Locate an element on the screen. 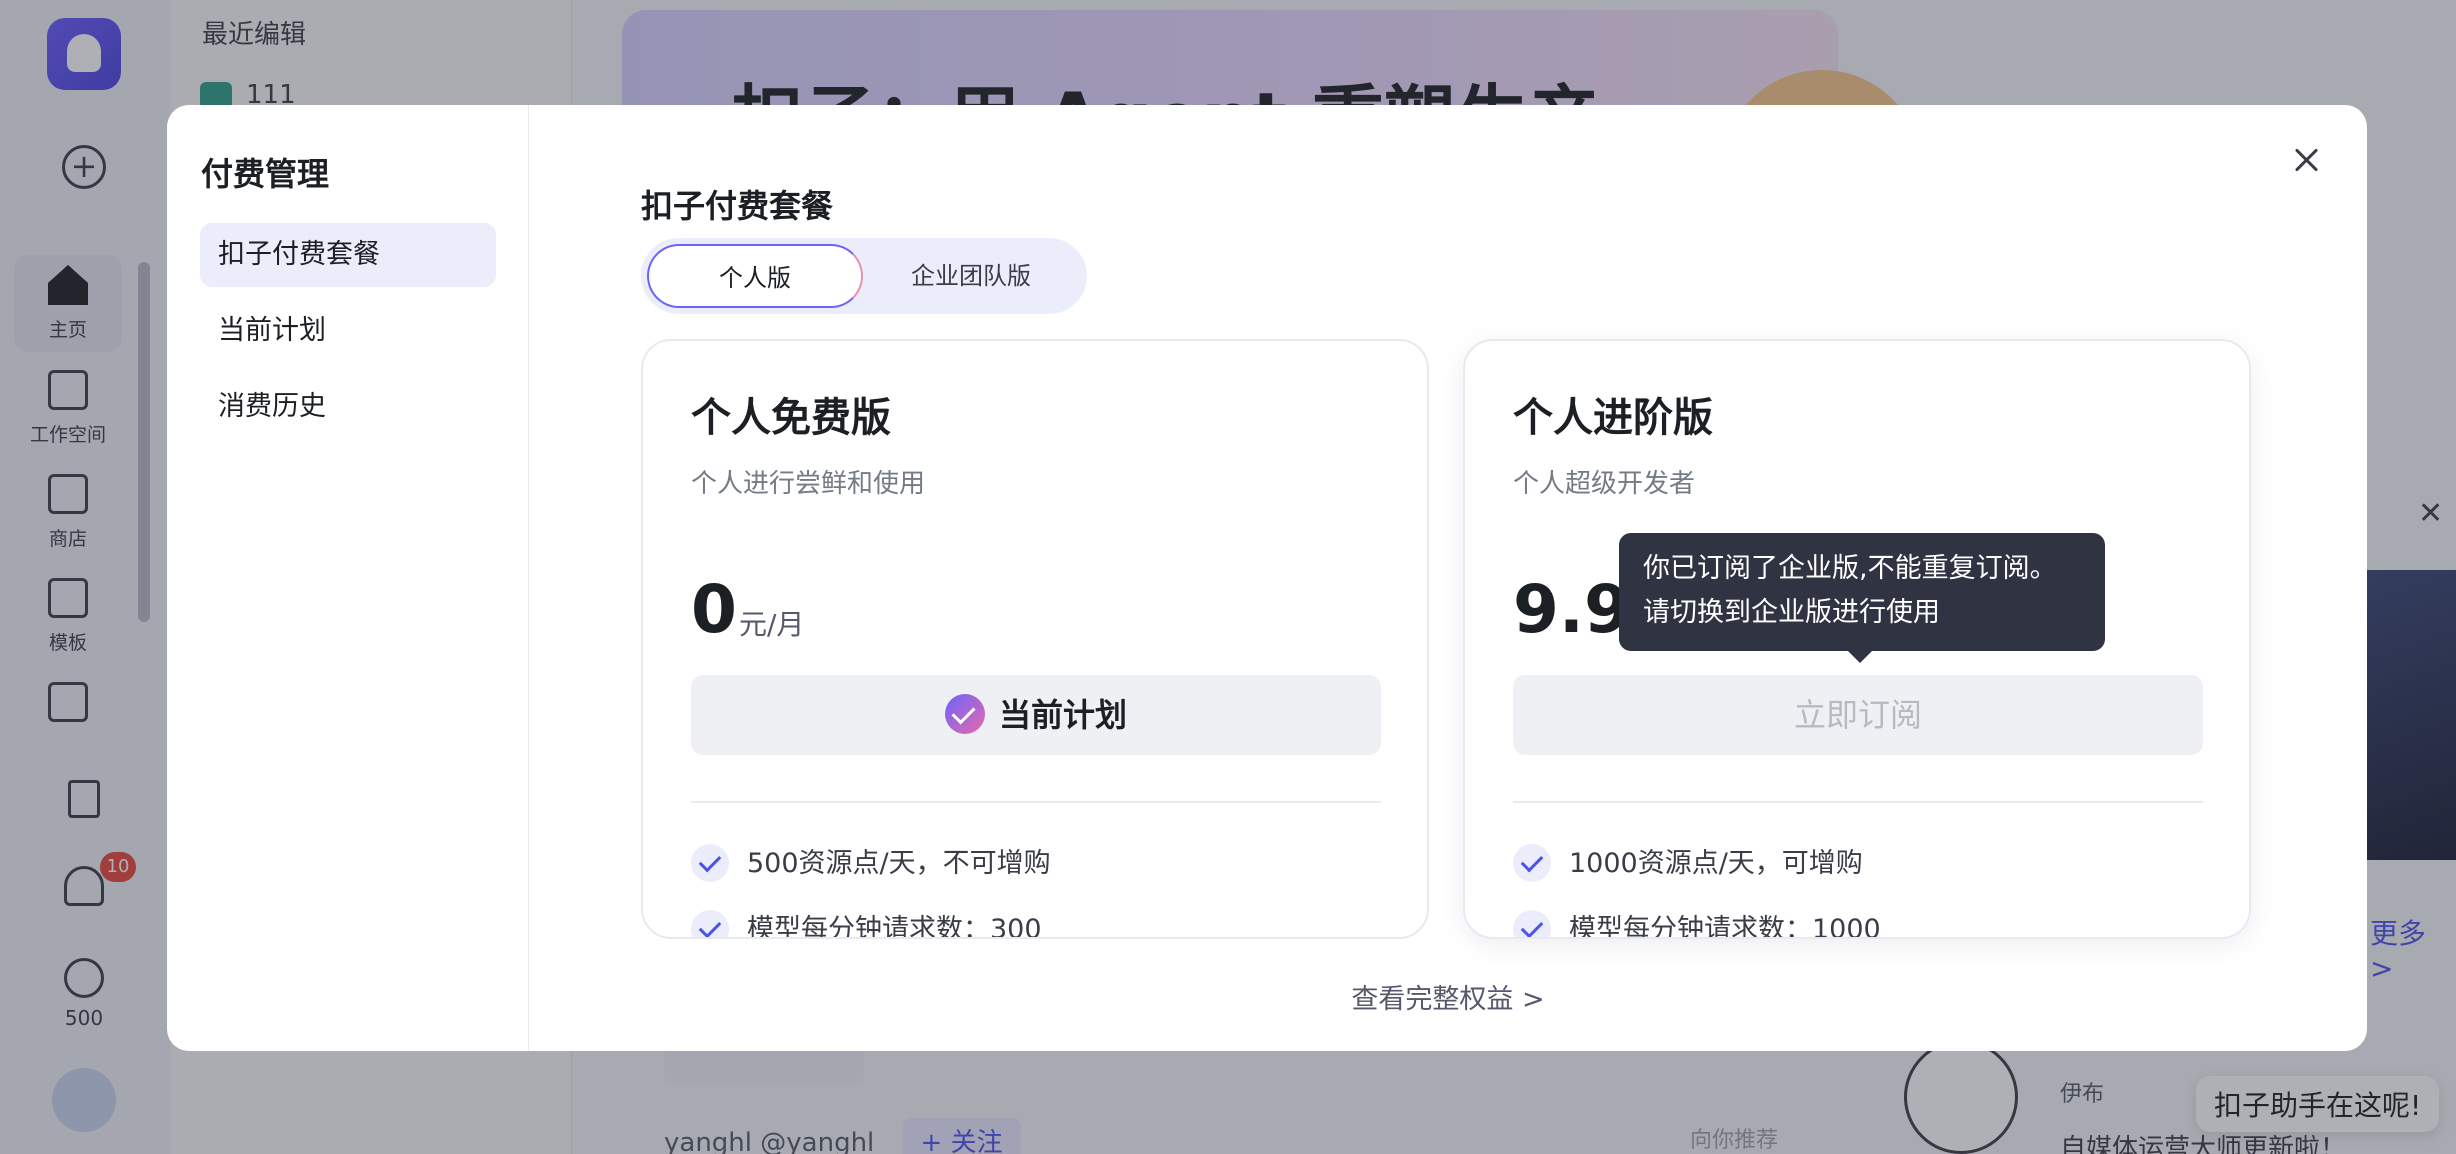 The width and height of the screenshot is (2456, 1154). current-plan-label: 当前计划 is located at coordinates (1062, 715).